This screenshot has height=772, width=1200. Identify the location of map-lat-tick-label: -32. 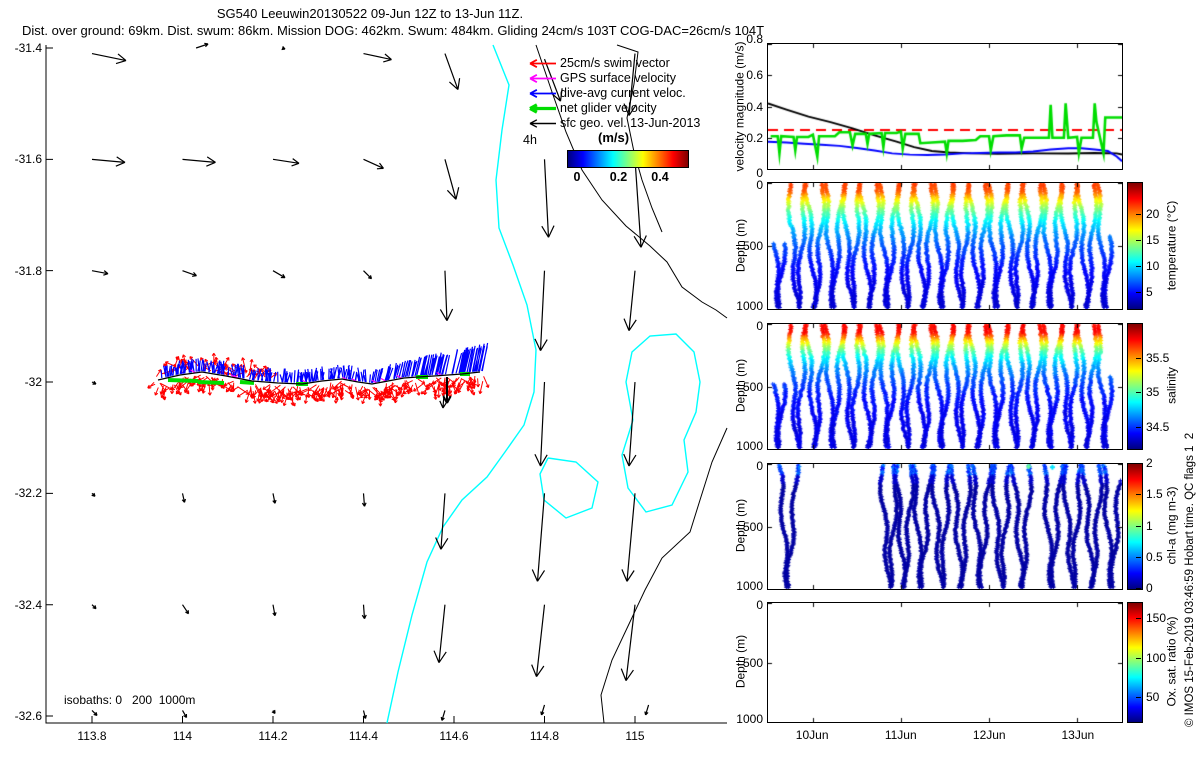
(33, 382).